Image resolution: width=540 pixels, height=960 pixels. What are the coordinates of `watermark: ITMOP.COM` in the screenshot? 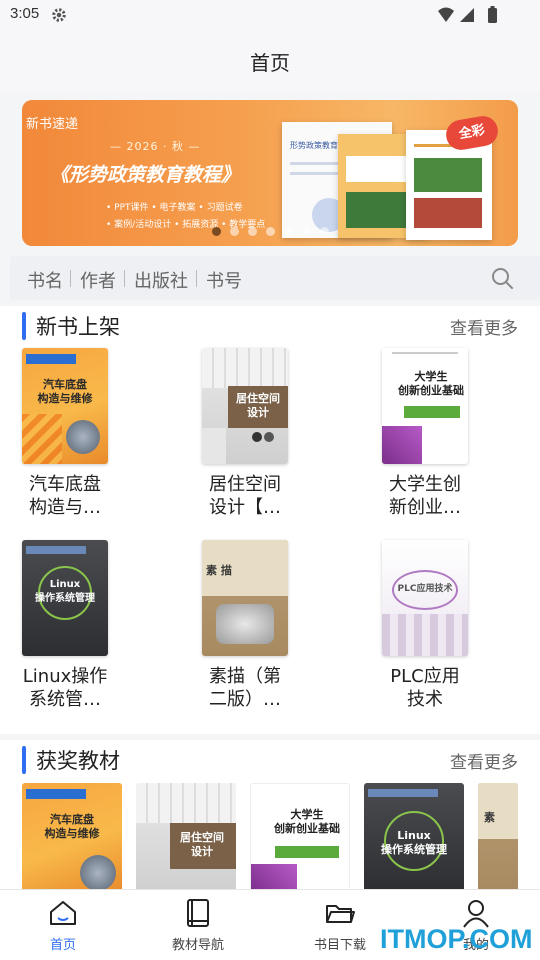 It's located at (456, 939).